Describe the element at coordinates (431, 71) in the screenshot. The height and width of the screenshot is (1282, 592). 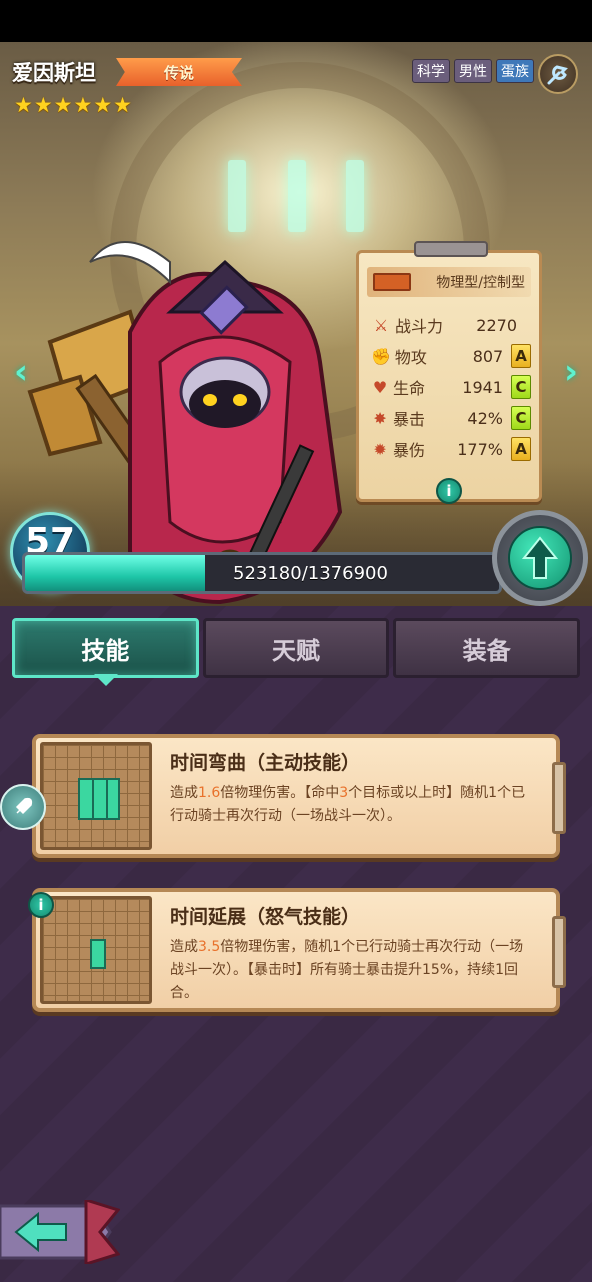
I see `tag-field: 科学` at that location.